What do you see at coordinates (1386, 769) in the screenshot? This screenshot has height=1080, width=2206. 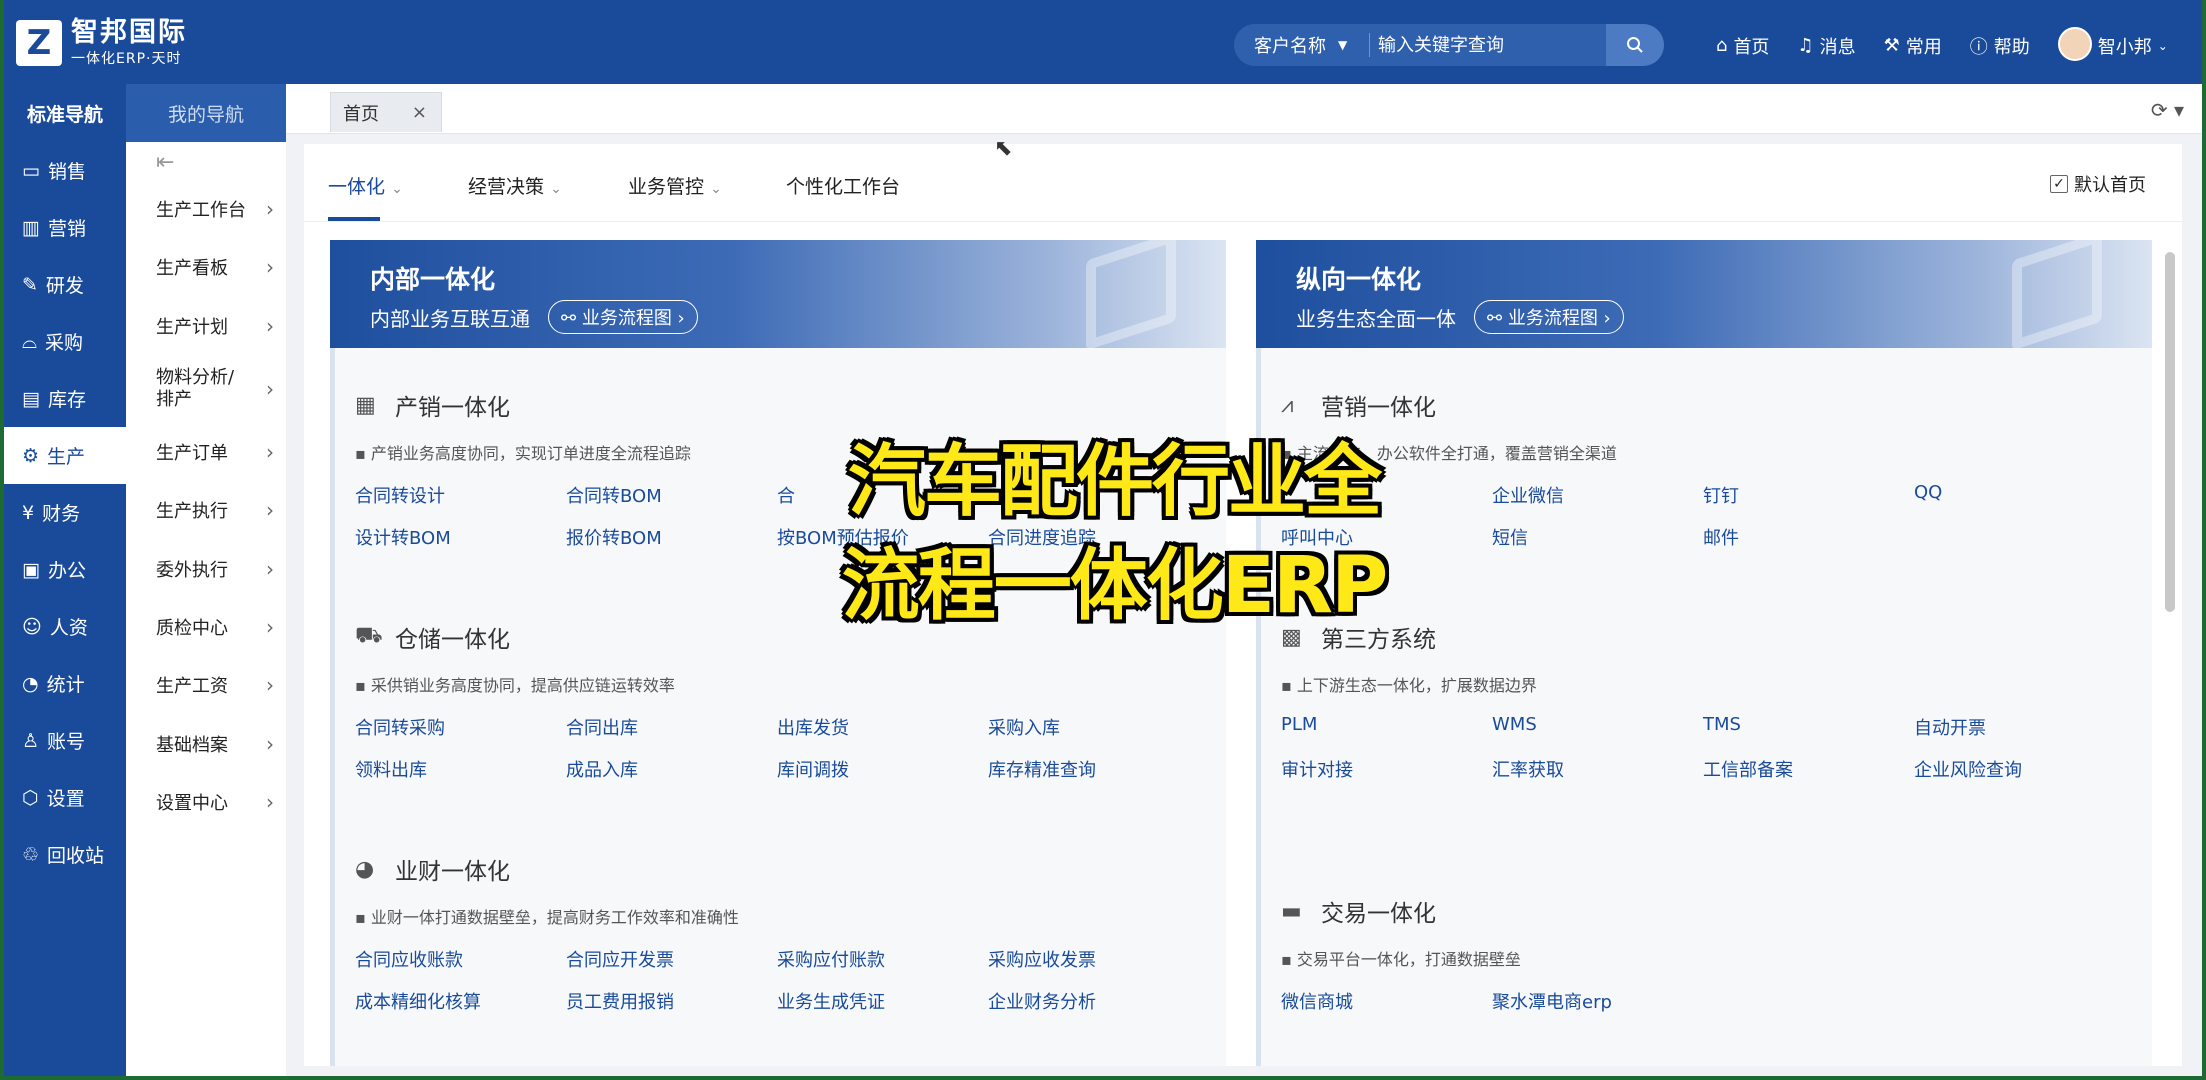 I see `link: 审计对接` at bounding box center [1386, 769].